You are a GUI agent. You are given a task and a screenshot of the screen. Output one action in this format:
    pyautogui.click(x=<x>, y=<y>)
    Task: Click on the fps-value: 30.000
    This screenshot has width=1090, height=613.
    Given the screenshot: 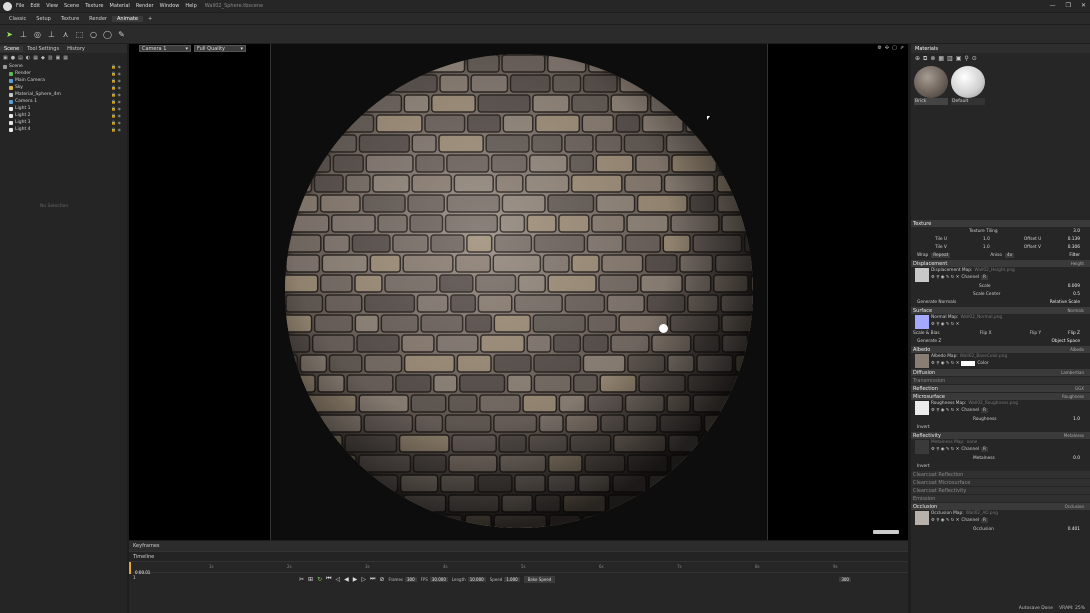 What is the action you would take?
    pyautogui.click(x=438, y=579)
    